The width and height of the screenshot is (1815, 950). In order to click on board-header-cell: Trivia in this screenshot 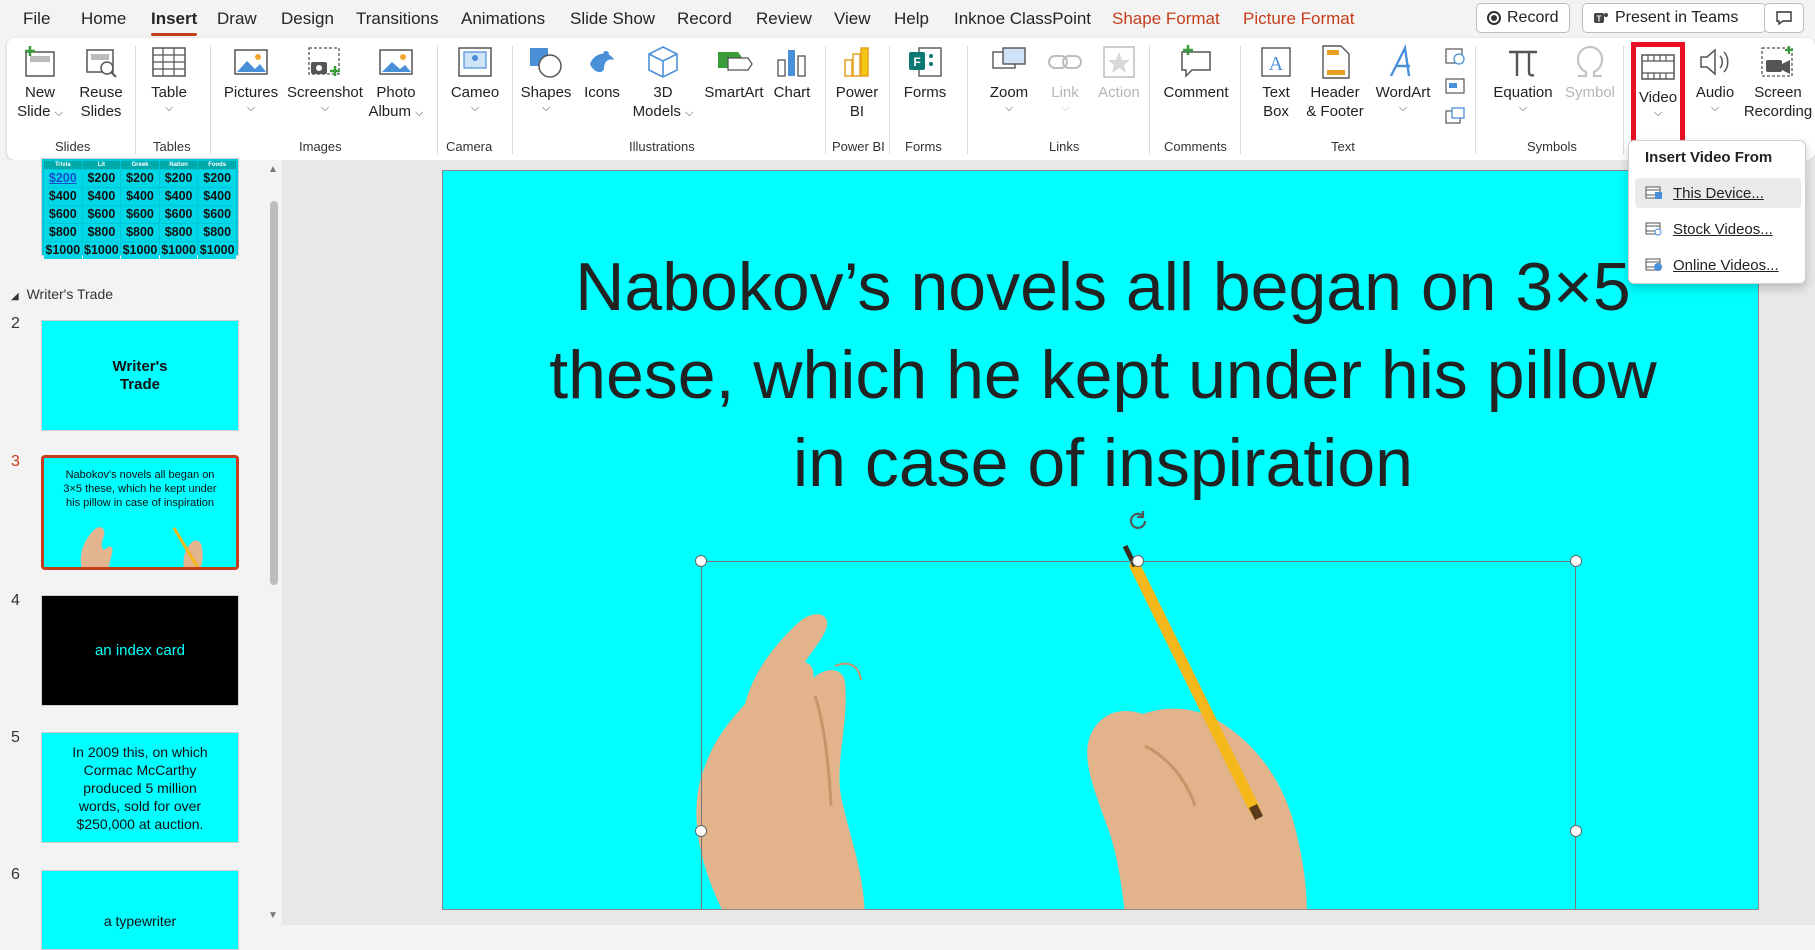, I will do `click(63, 165)`.